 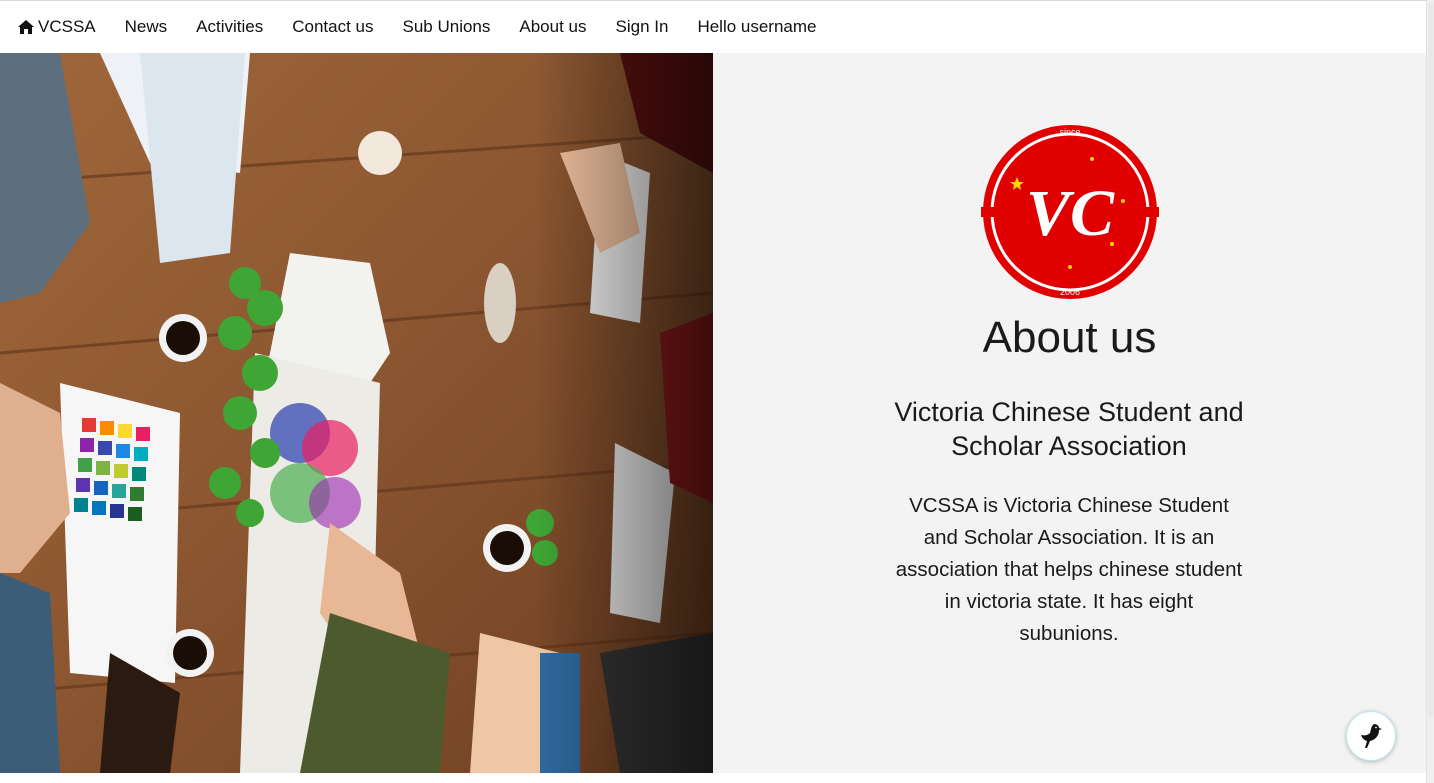 What do you see at coordinates (446, 27) in the screenshot?
I see `nav-sub-unions: Sub Unions` at bounding box center [446, 27].